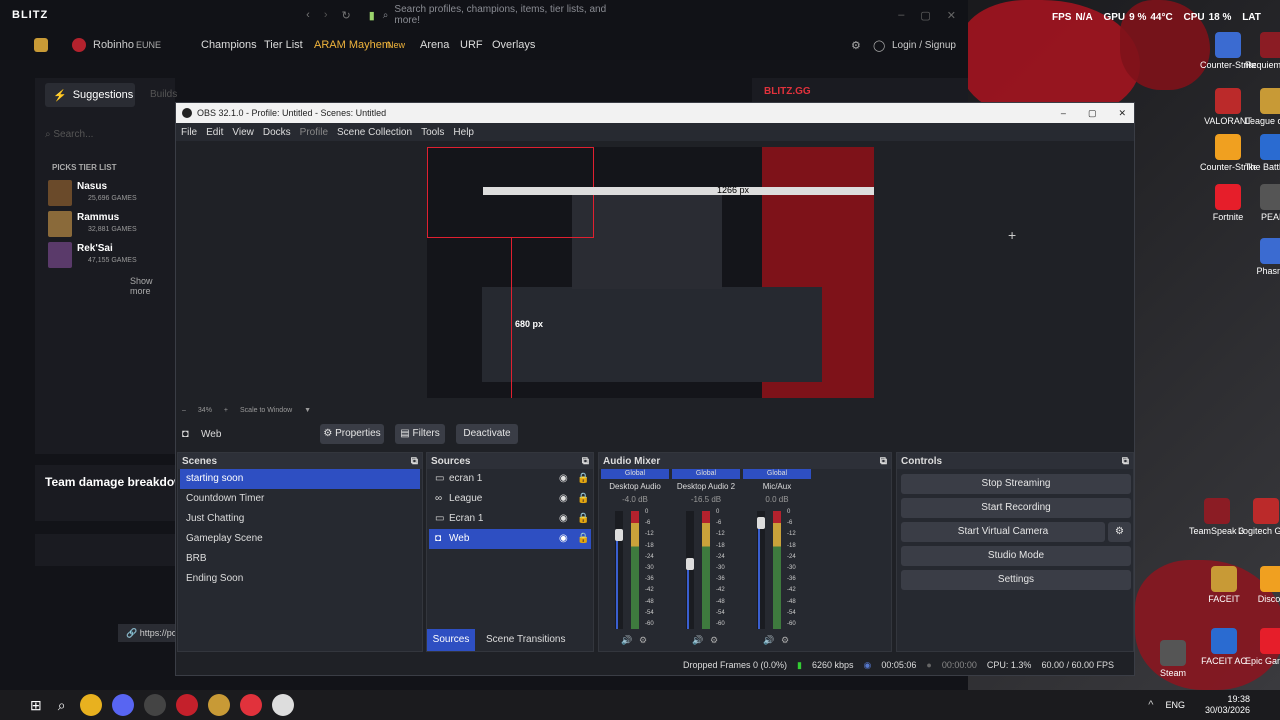 This screenshot has width=1280, height=720. What do you see at coordinates (110, 256) in the screenshot?
I see `list-item: Rek'Sai 47,155 GAMES` at bounding box center [110, 256].